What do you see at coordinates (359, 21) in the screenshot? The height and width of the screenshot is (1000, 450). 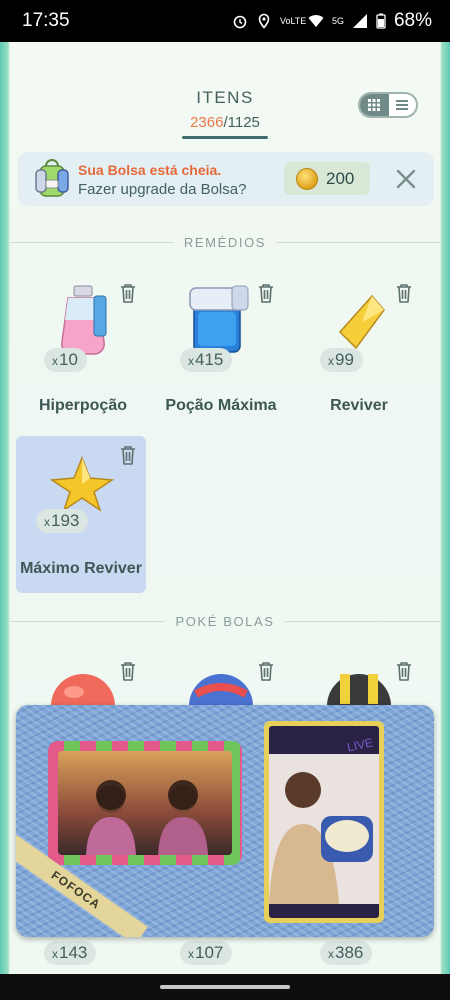 I see `signal-icon` at bounding box center [359, 21].